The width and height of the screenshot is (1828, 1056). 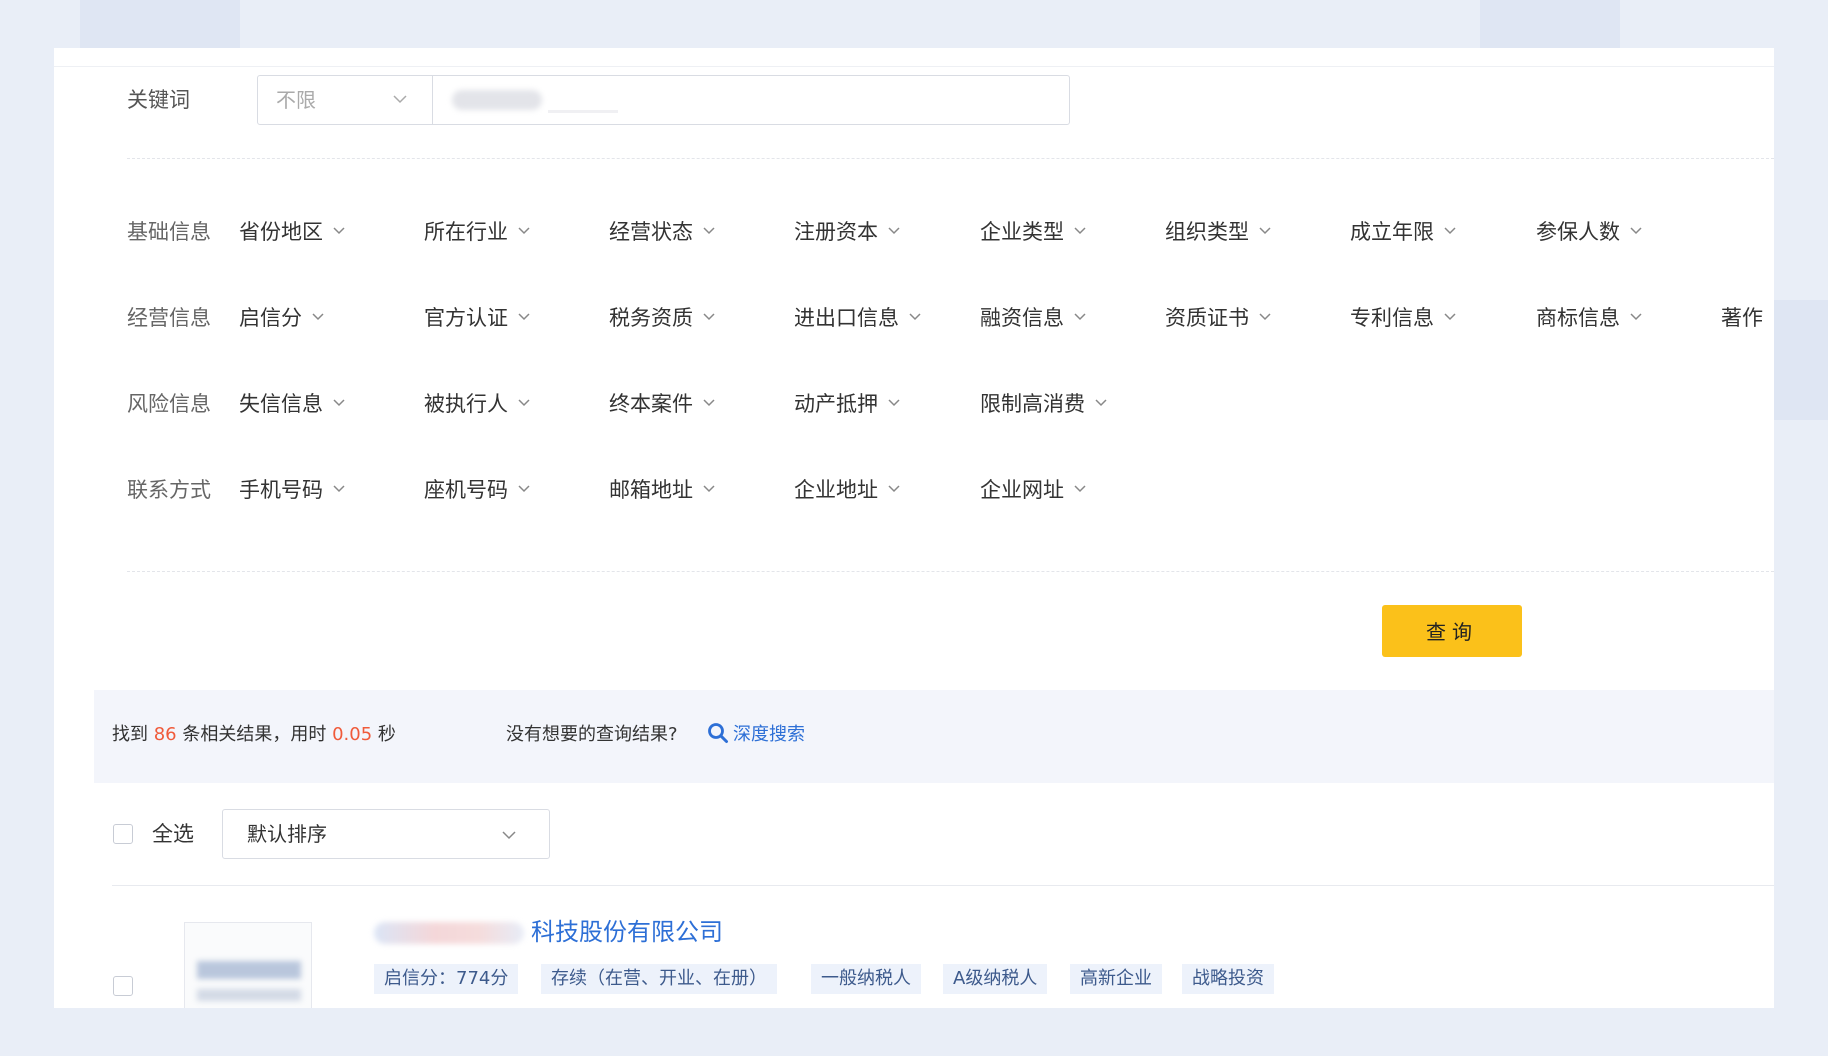 I want to click on tag-general-taxpayer: 一般纳税人, so click(x=866, y=979).